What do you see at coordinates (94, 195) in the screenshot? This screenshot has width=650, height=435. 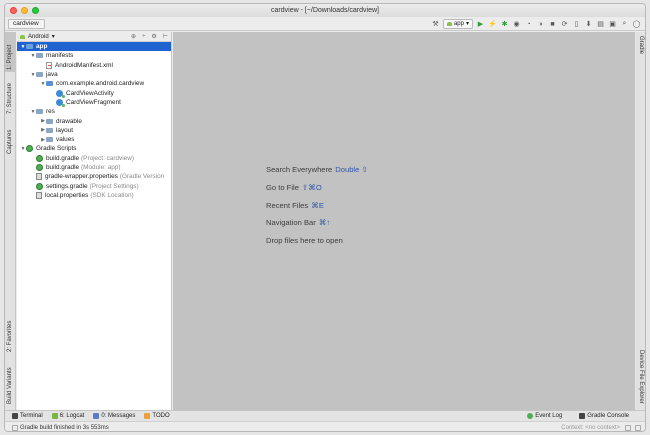 I see `tree-row: local.properties (SDK Location)` at bounding box center [94, 195].